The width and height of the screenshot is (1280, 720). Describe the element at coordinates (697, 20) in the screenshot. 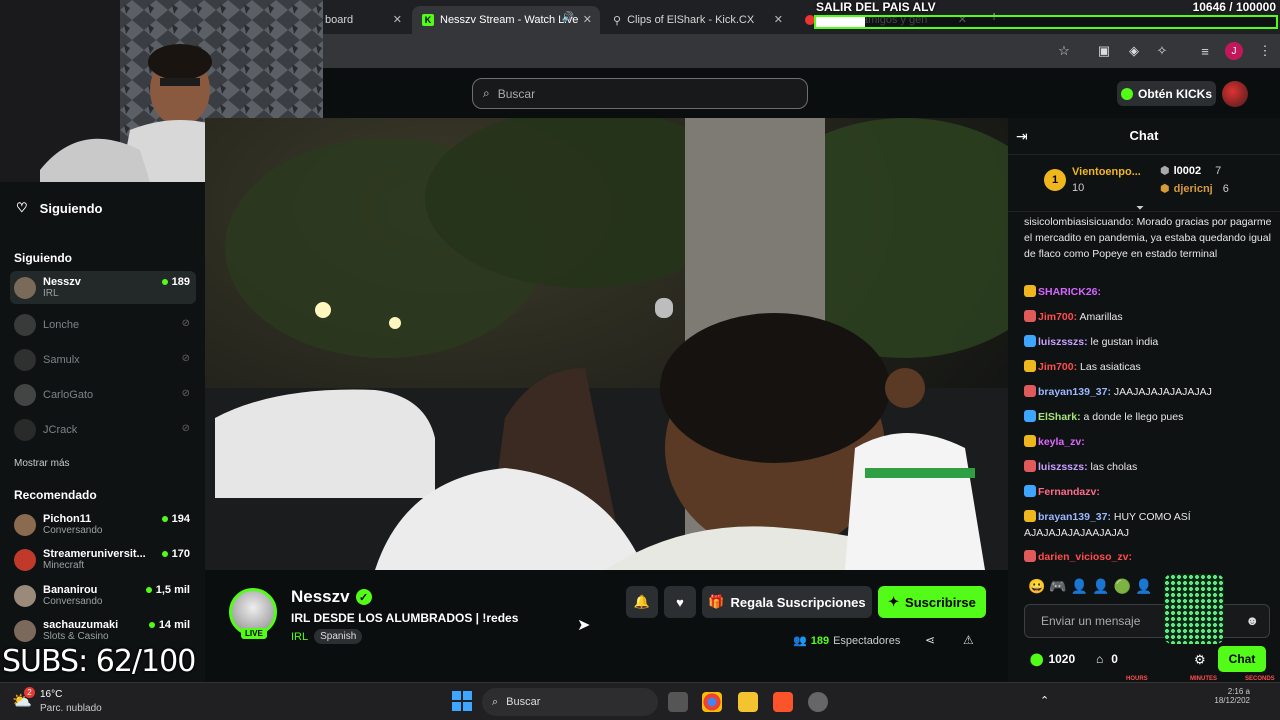

I see `tab-clips-elshark: ⚲ Clips of ElShark - Kick.CX ✕` at that location.